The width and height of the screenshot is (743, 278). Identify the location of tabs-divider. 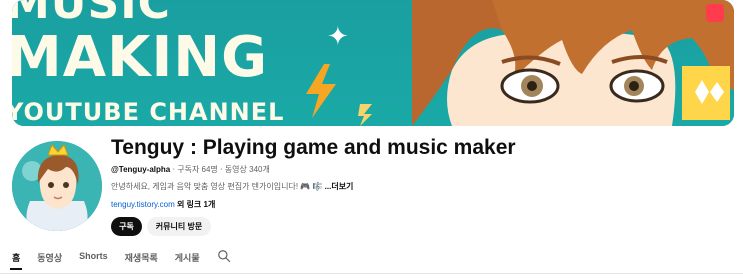
(371, 273).